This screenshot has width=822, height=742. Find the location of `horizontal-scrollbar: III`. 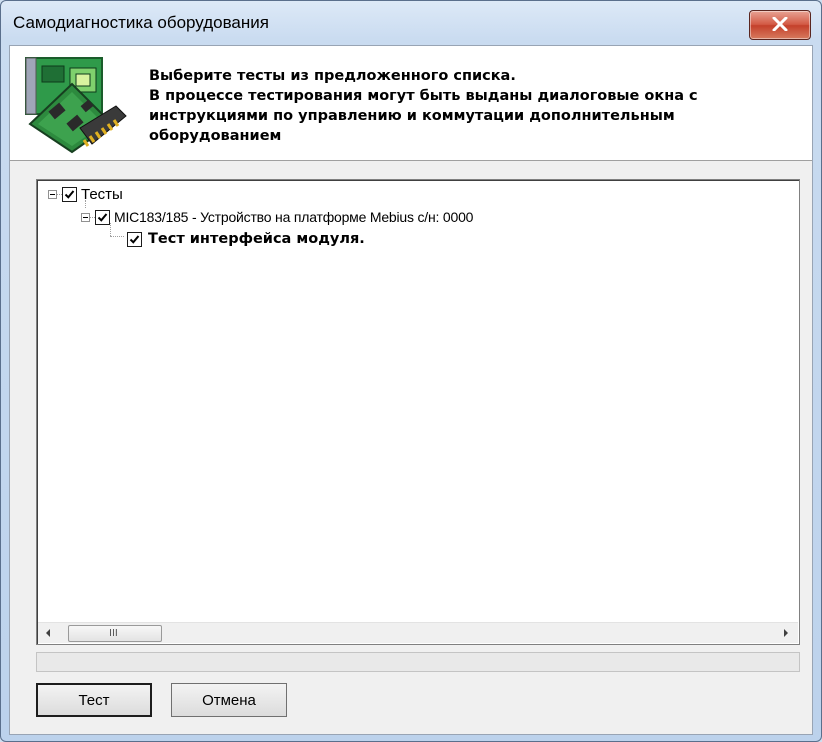

horizontal-scrollbar: III is located at coordinates (418, 632).